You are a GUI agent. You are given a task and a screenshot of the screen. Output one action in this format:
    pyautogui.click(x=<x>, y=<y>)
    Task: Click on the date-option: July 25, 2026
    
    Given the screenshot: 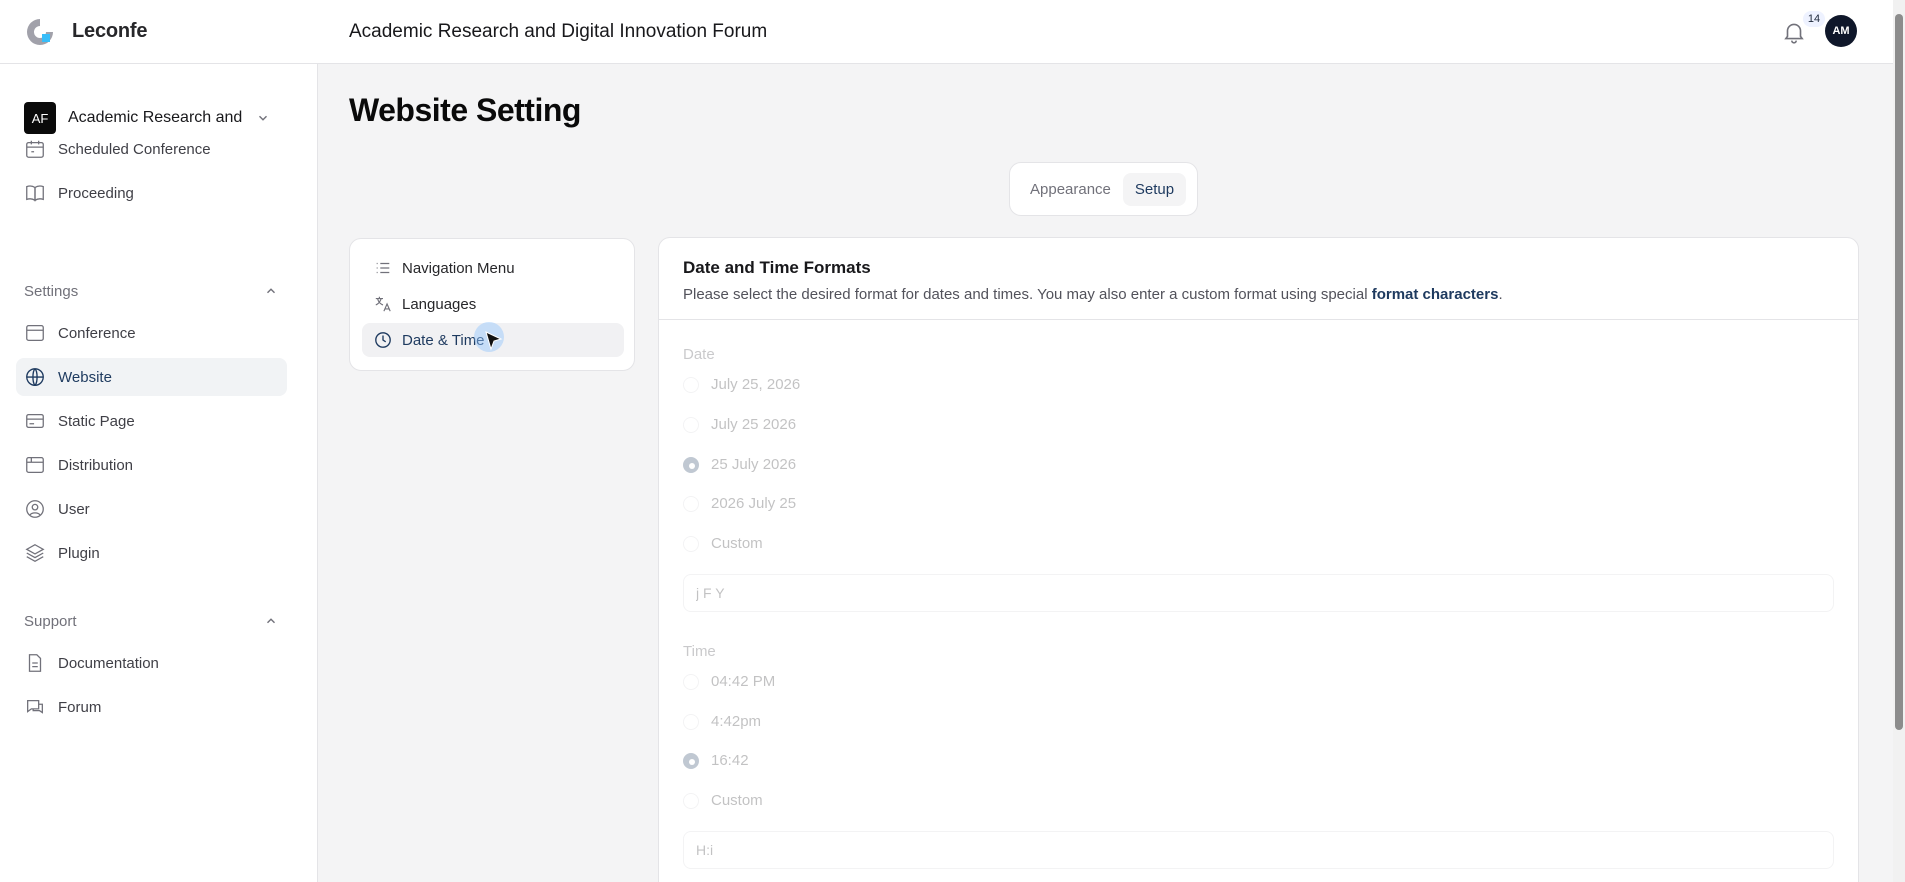 What is the action you would take?
    pyautogui.click(x=741, y=384)
    